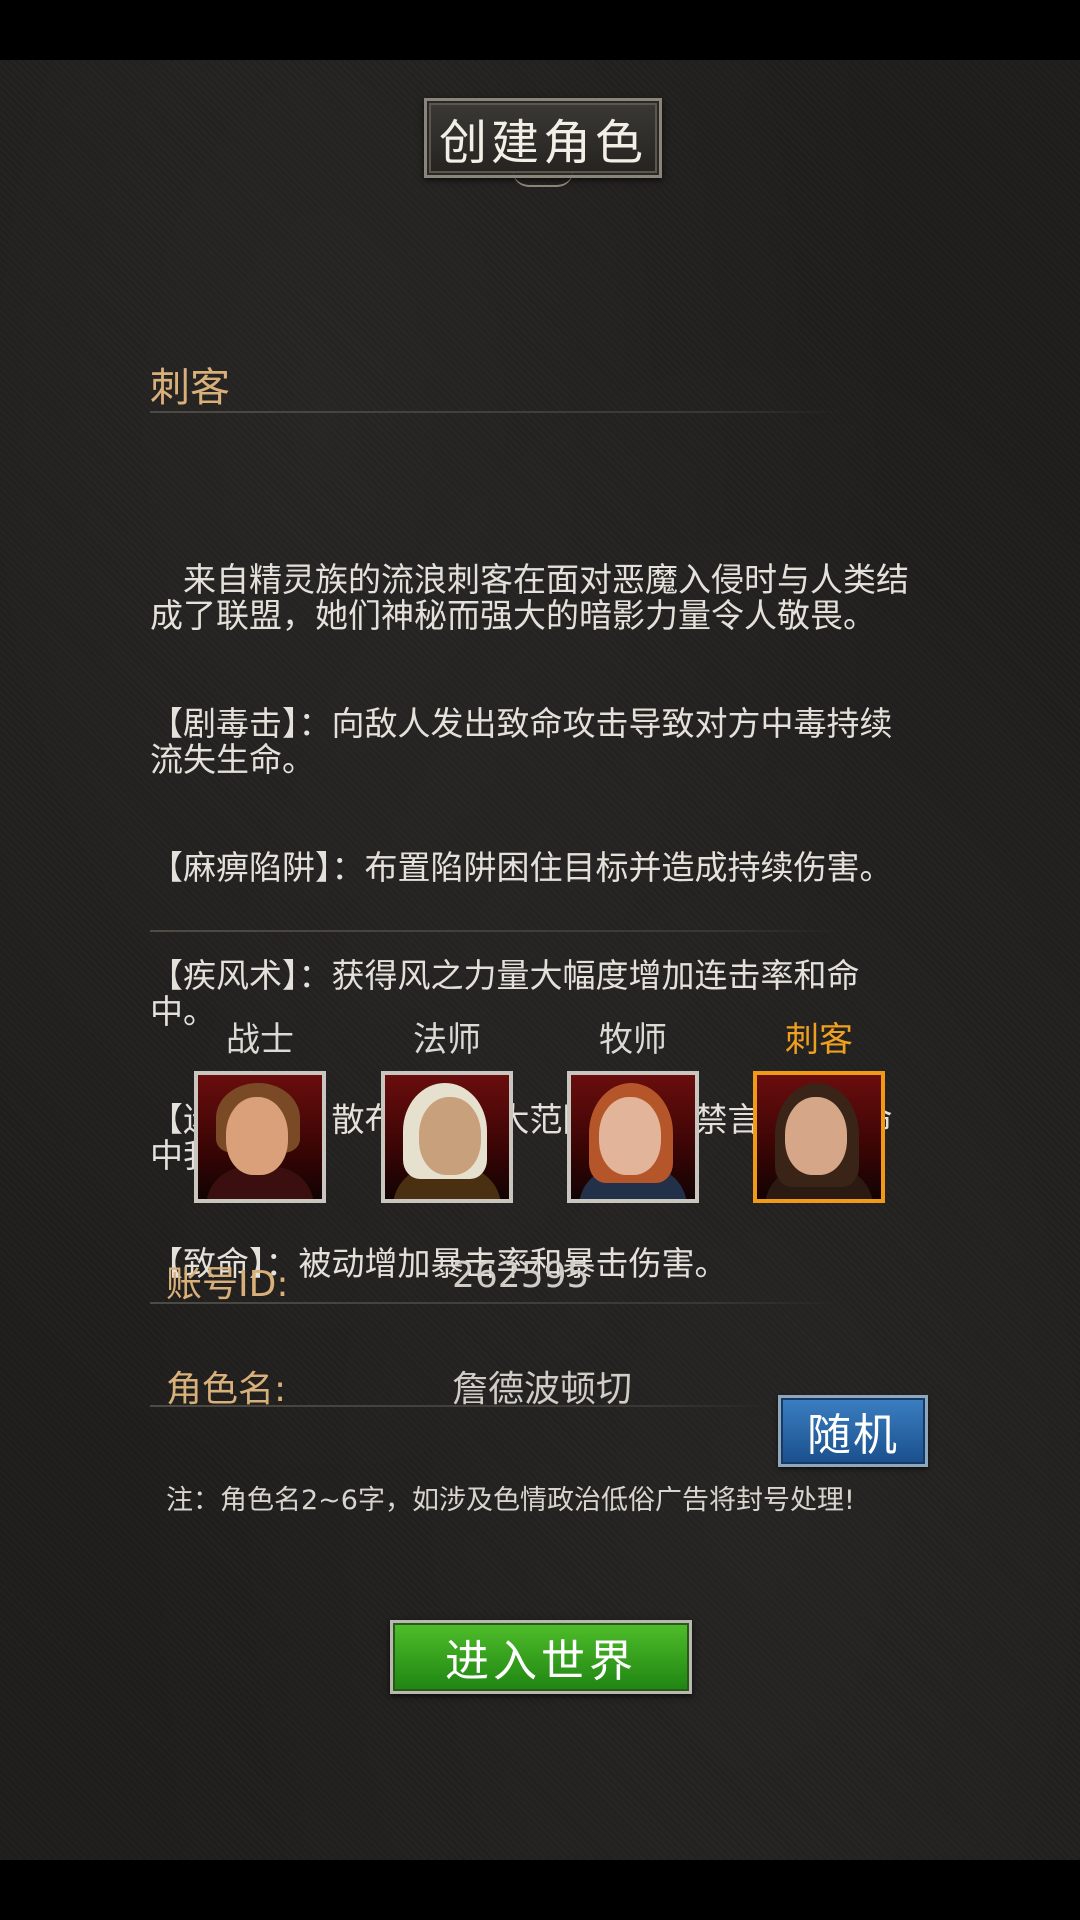 This screenshot has width=1080, height=1920. Describe the element at coordinates (819, 1137) in the screenshot. I see `assassin-portrait-icon` at that location.